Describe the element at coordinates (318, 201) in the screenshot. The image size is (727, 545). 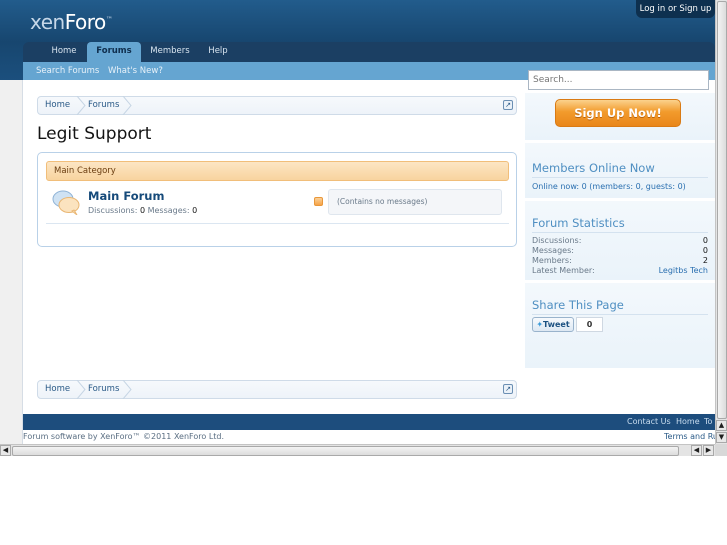
I see `rss-icon` at that location.